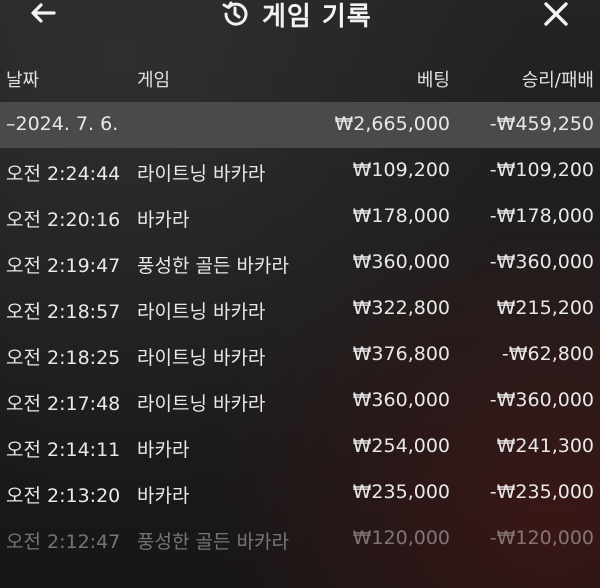 This screenshot has height=588, width=600. What do you see at coordinates (300, 447) in the screenshot?
I see `table-row: 오전 2:14:11 바카라 ₩254,000 ₩241,300` at bounding box center [300, 447].